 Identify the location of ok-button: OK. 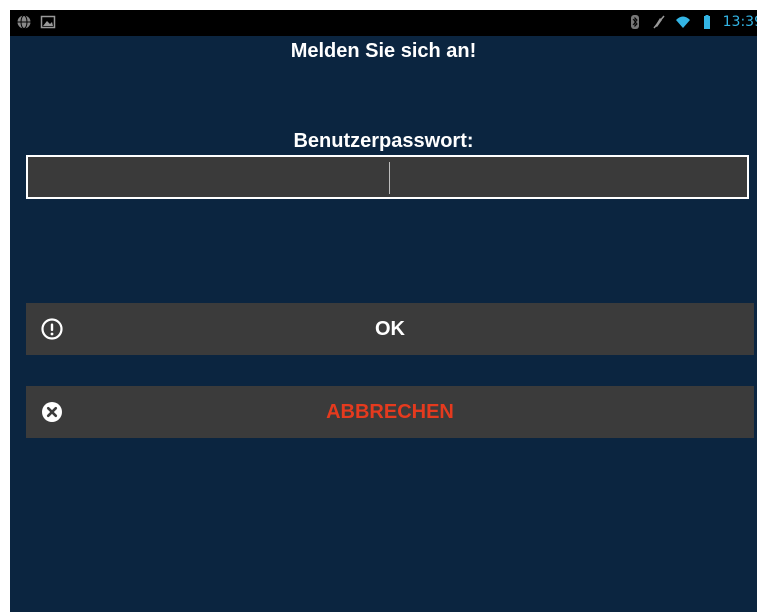
(390, 329).